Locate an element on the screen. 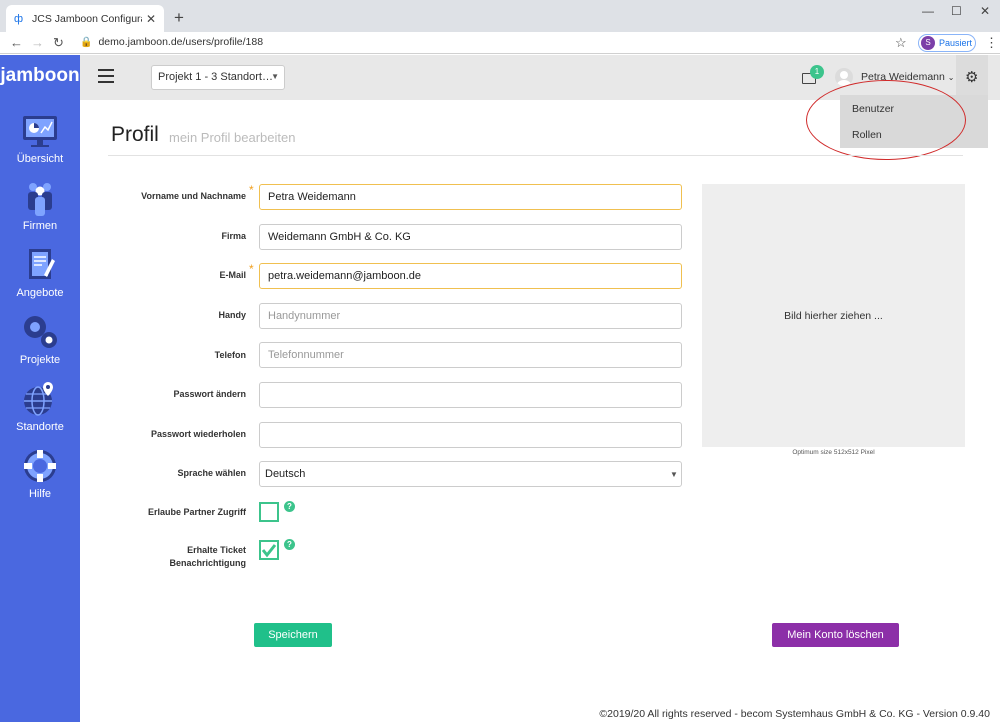 The height and width of the screenshot is (722, 1000). bookmark-star-icon: ☆ is located at coordinates (901, 43).